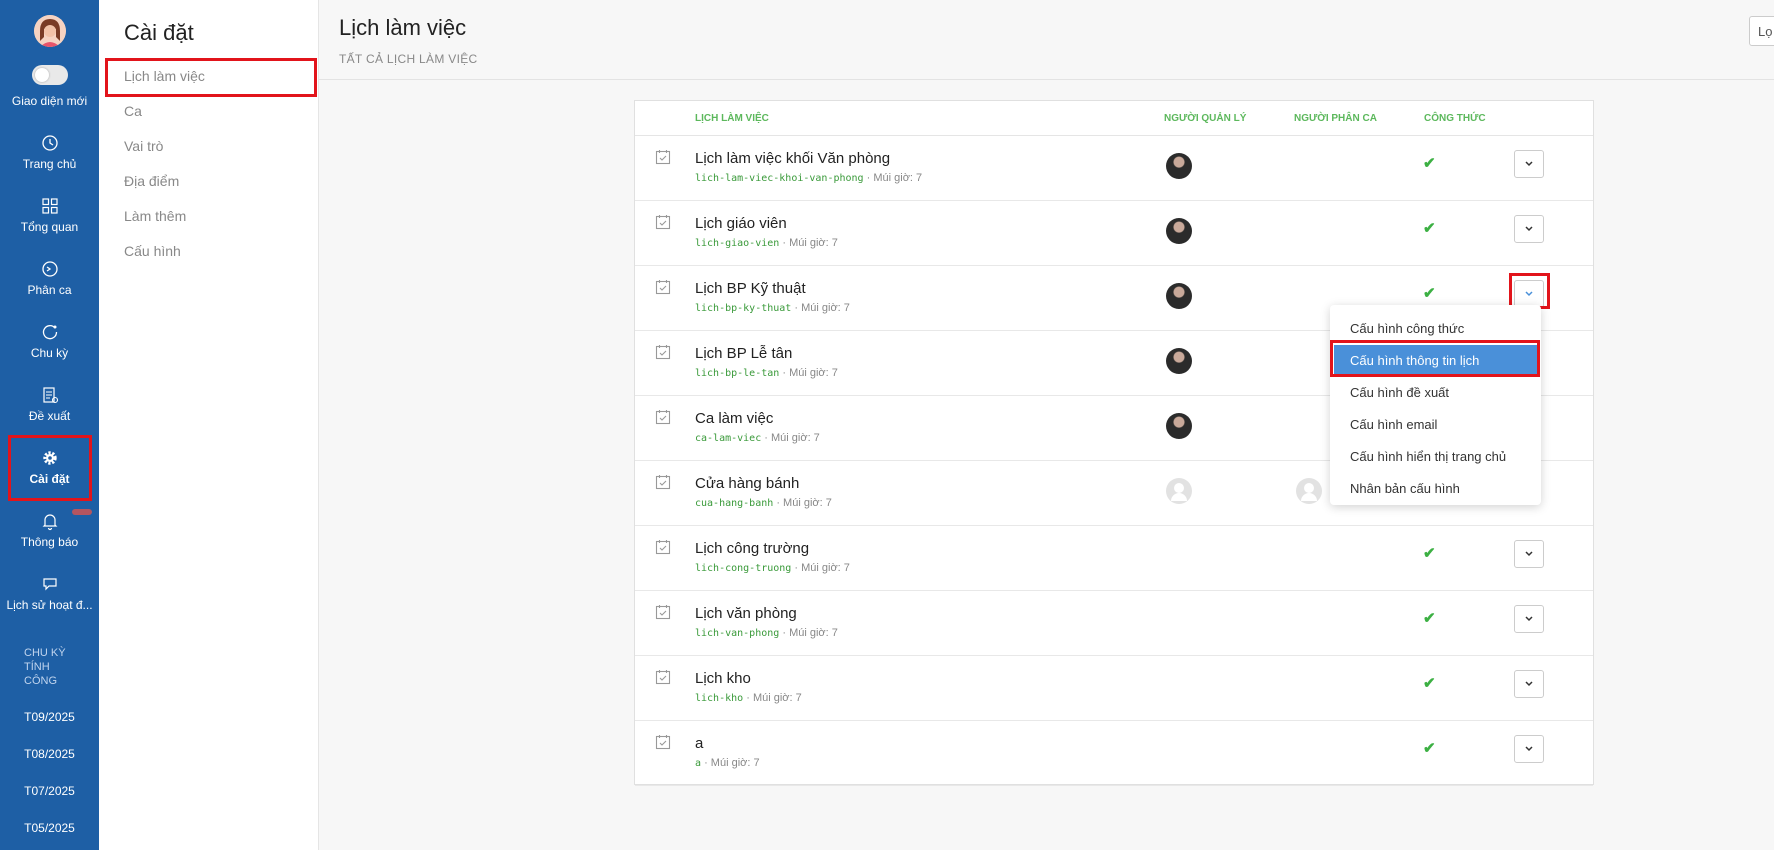  Describe the element at coordinates (1435, 488) in the screenshot. I see `menu-item-clone-config: Nhân bản cấu hình` at that location.